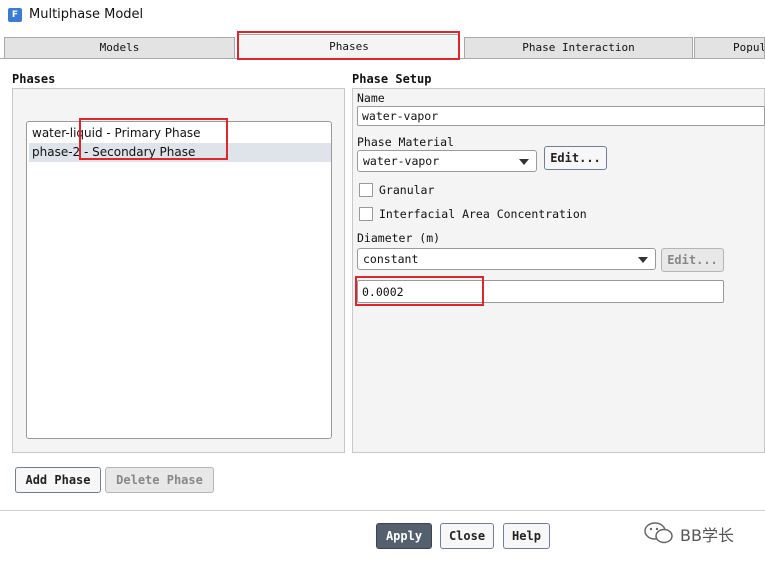 This screenshot has height=566, width=765. Describe the element at coordinates (366, 190) in the screenshot. I see `granular-checkbox` at that location.